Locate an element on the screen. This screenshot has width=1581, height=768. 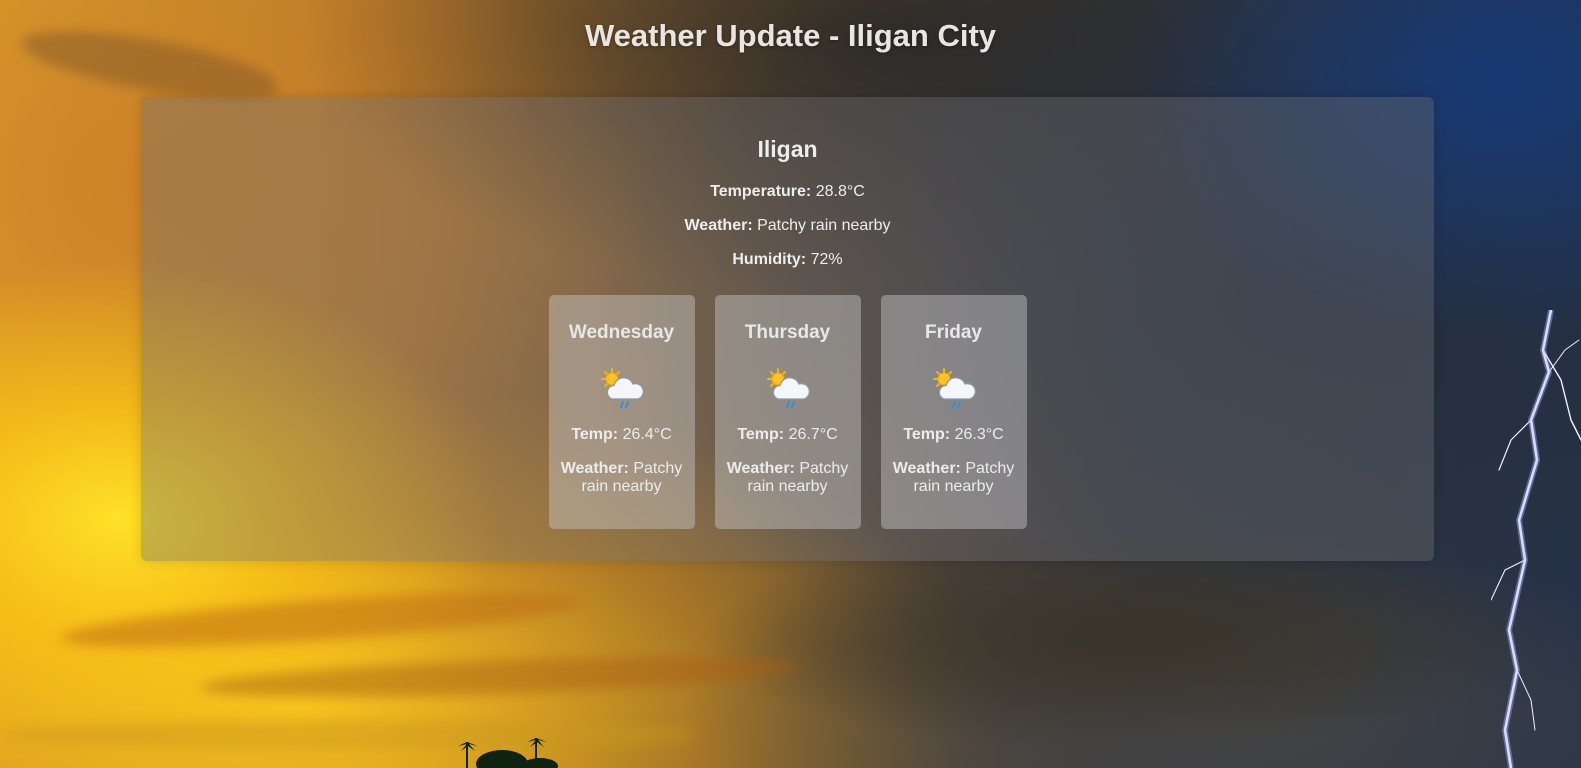
page-title: Weather Update - Iligan City is located at coordinates (790, 35).